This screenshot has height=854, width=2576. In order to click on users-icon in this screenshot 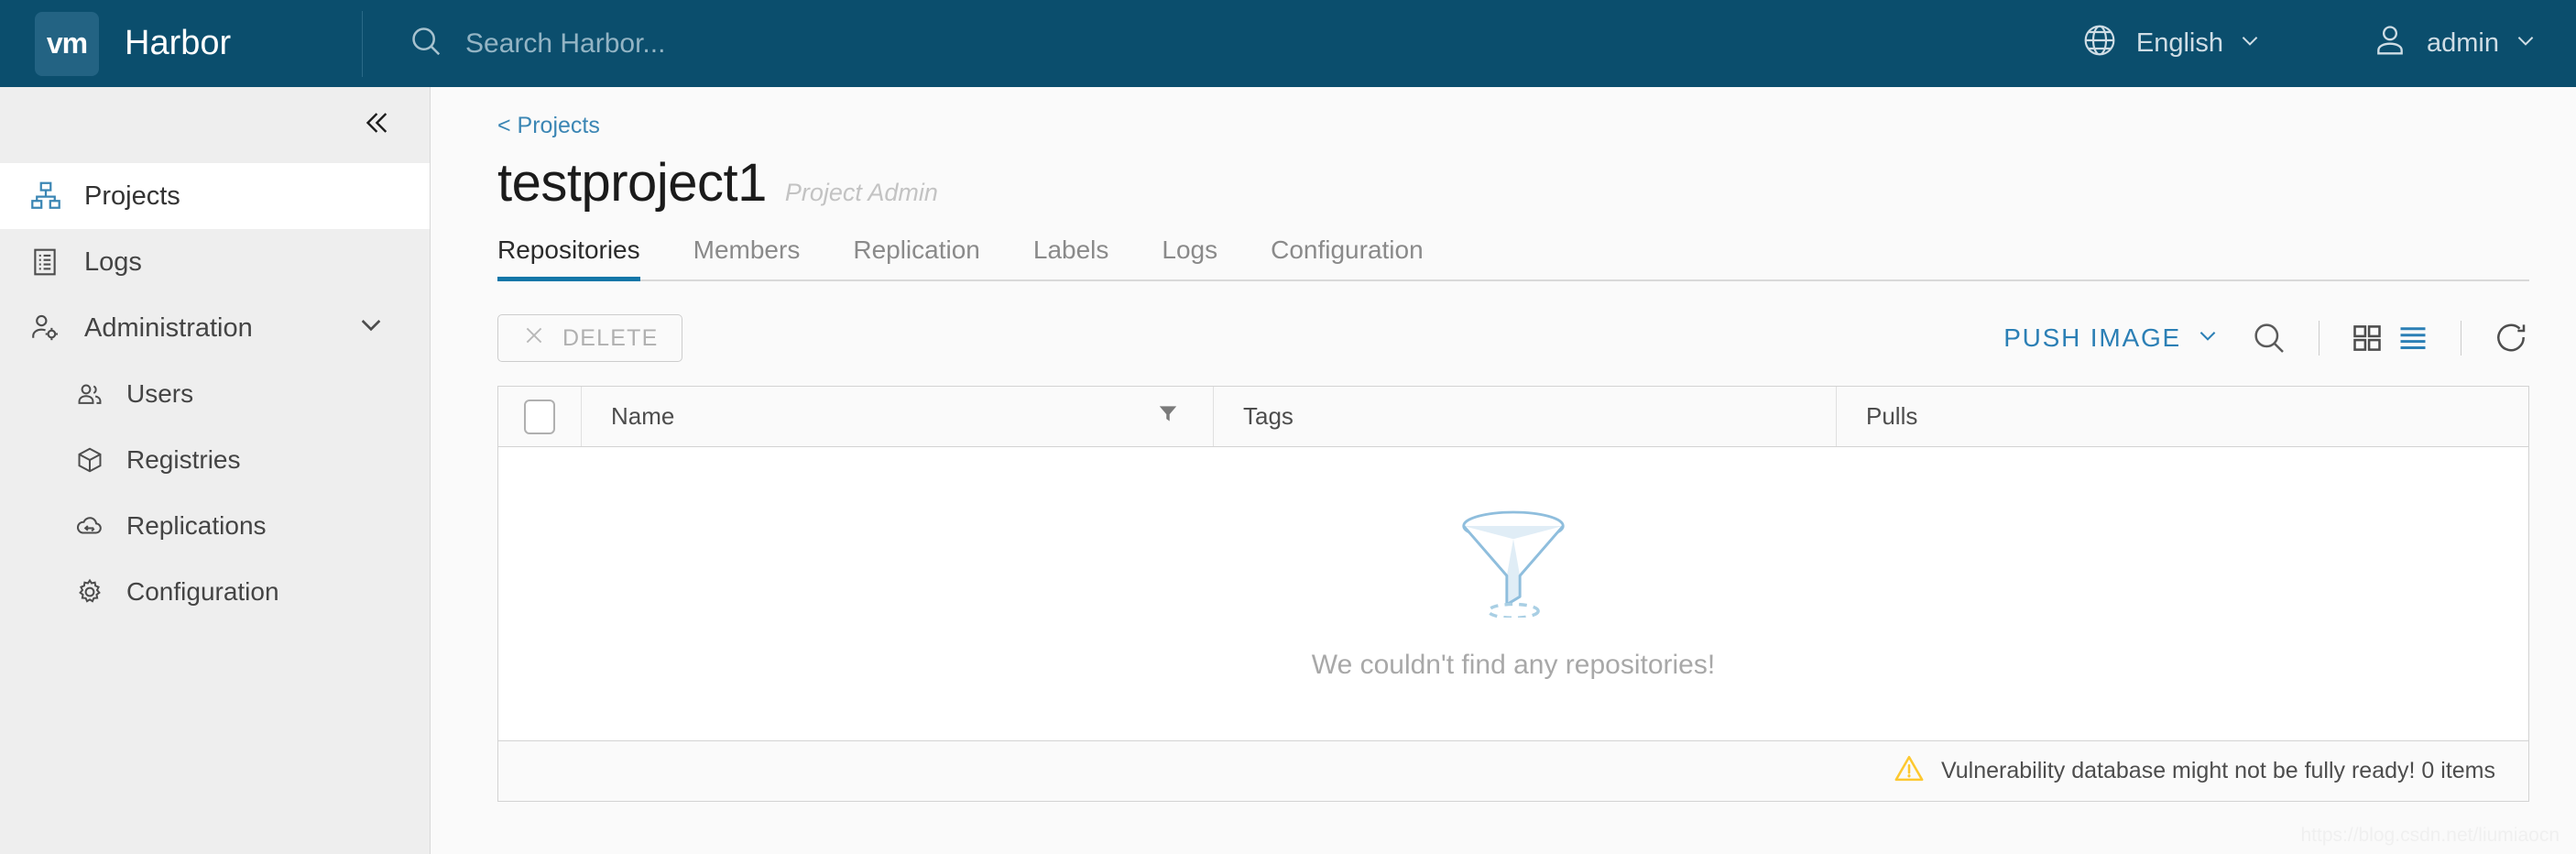, I will do `click(96, 394)`.